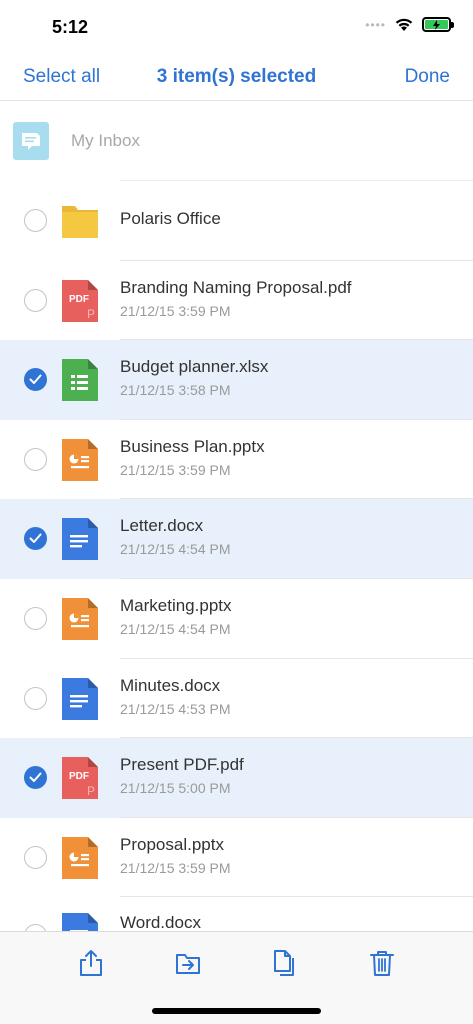 The image size is (473, 1024). I want to click on file-name: Budget planner.xlsx, so click(194, 367).